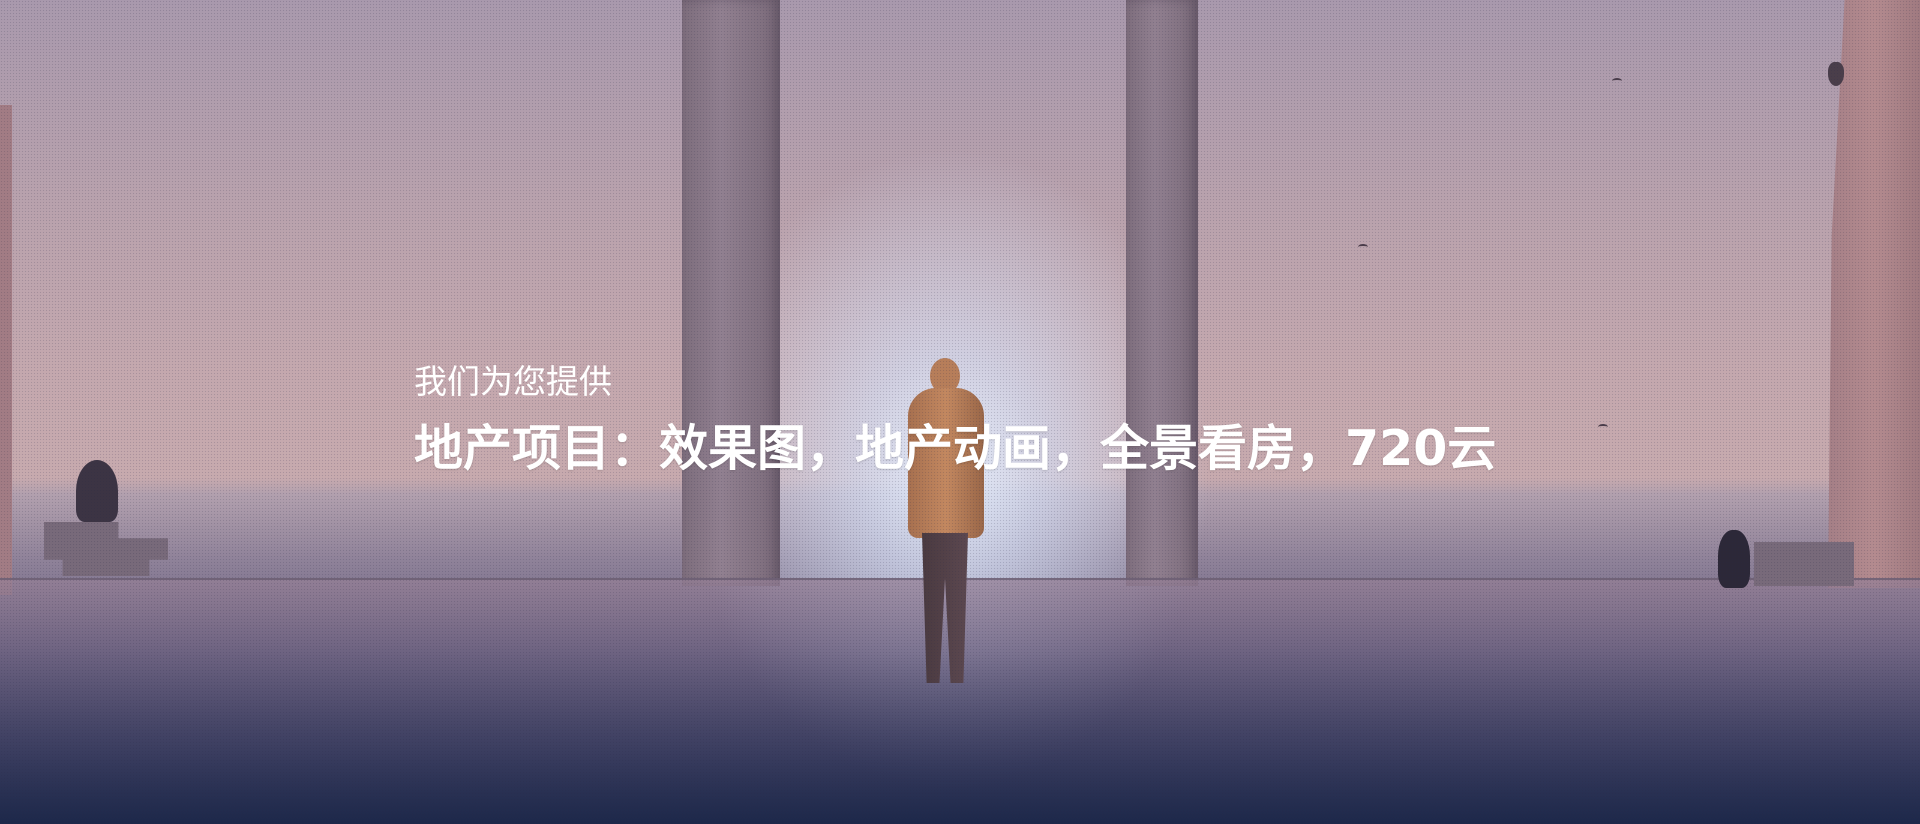 This screenshot has height=824, width=1920. Describe the element at coordinates (6, 350) in the screenshot. I see `left-wall` at that location.